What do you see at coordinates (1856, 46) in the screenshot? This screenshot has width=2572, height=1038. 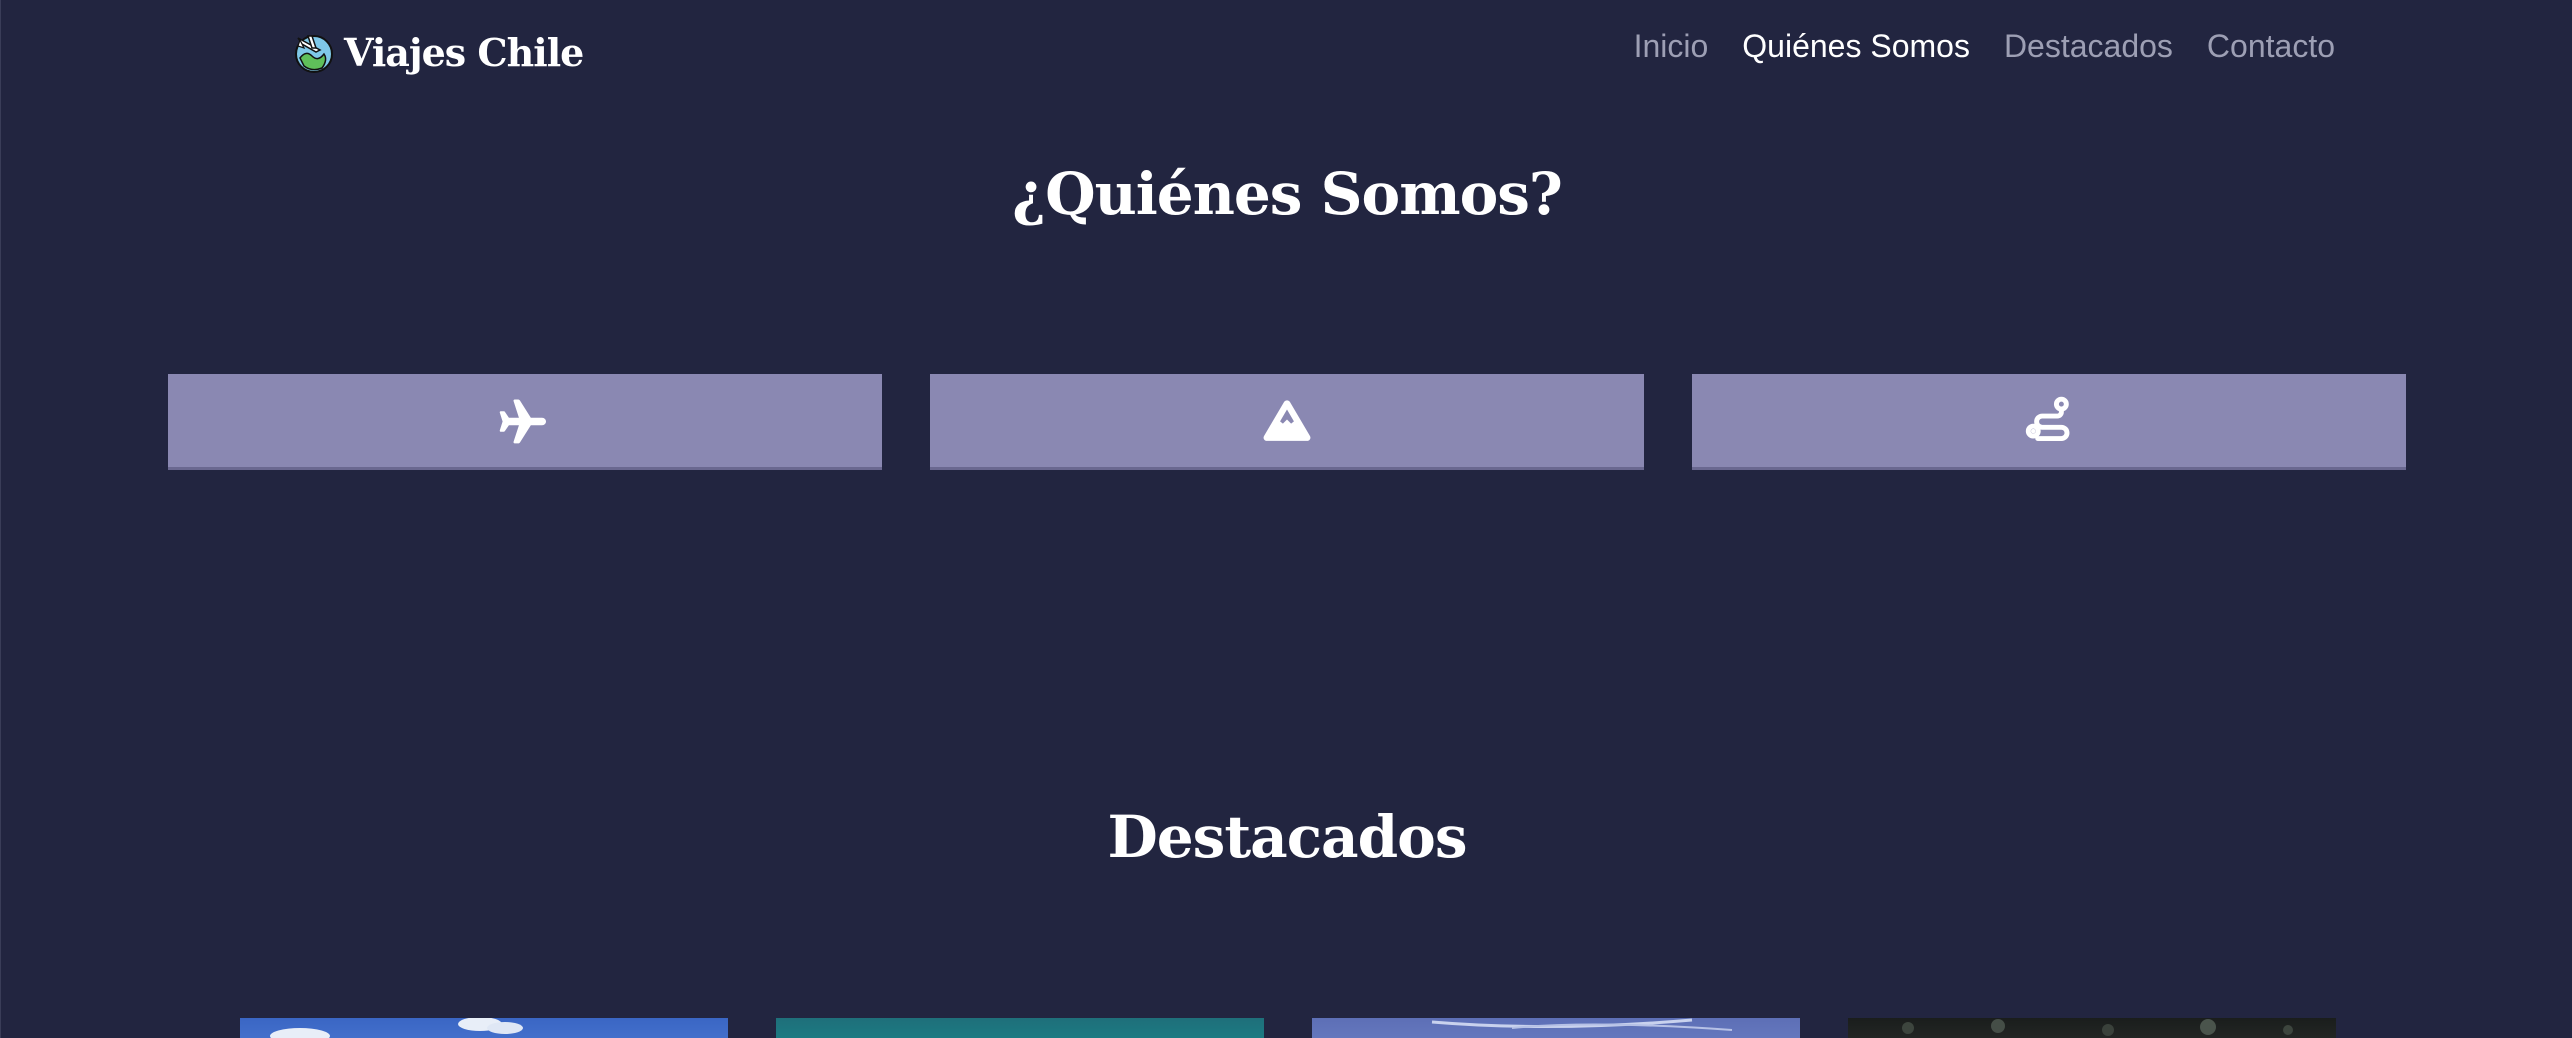 I see `nav-item-quienes-somos: Quiénes Somos` at bounding box center [1856, 46].